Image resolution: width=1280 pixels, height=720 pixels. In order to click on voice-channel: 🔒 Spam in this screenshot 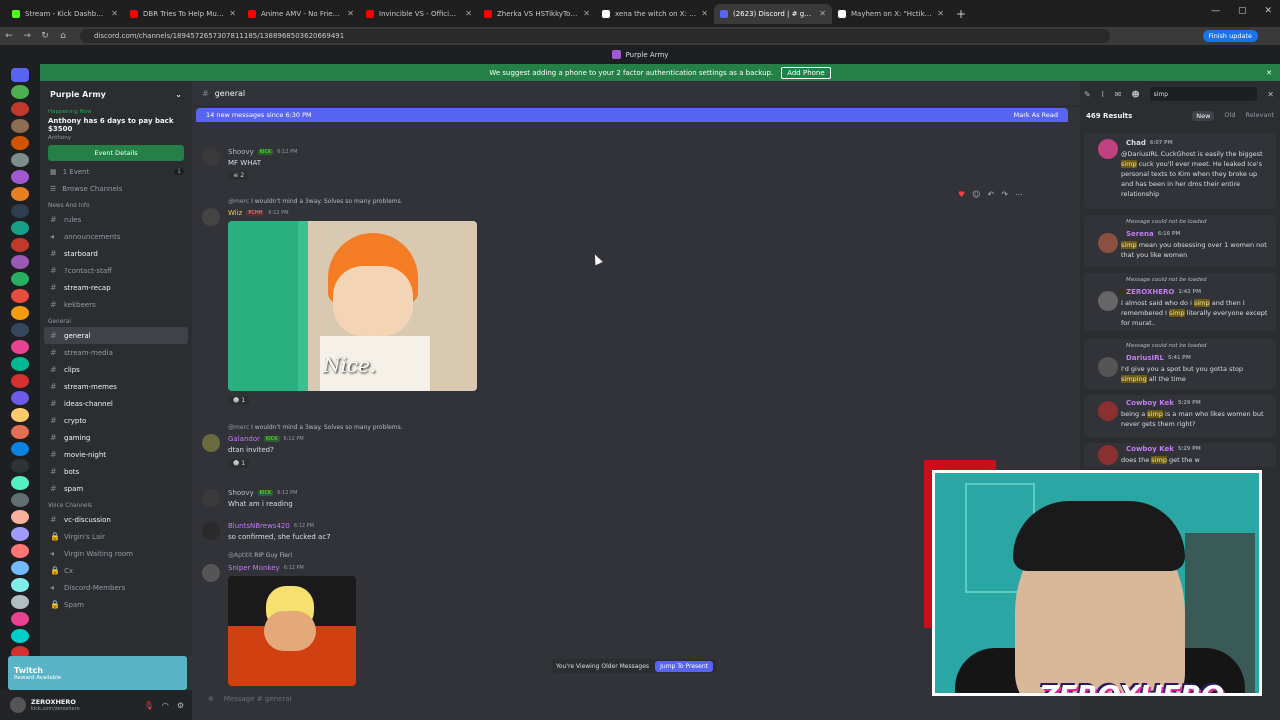, I will do `click(116, 604)`.